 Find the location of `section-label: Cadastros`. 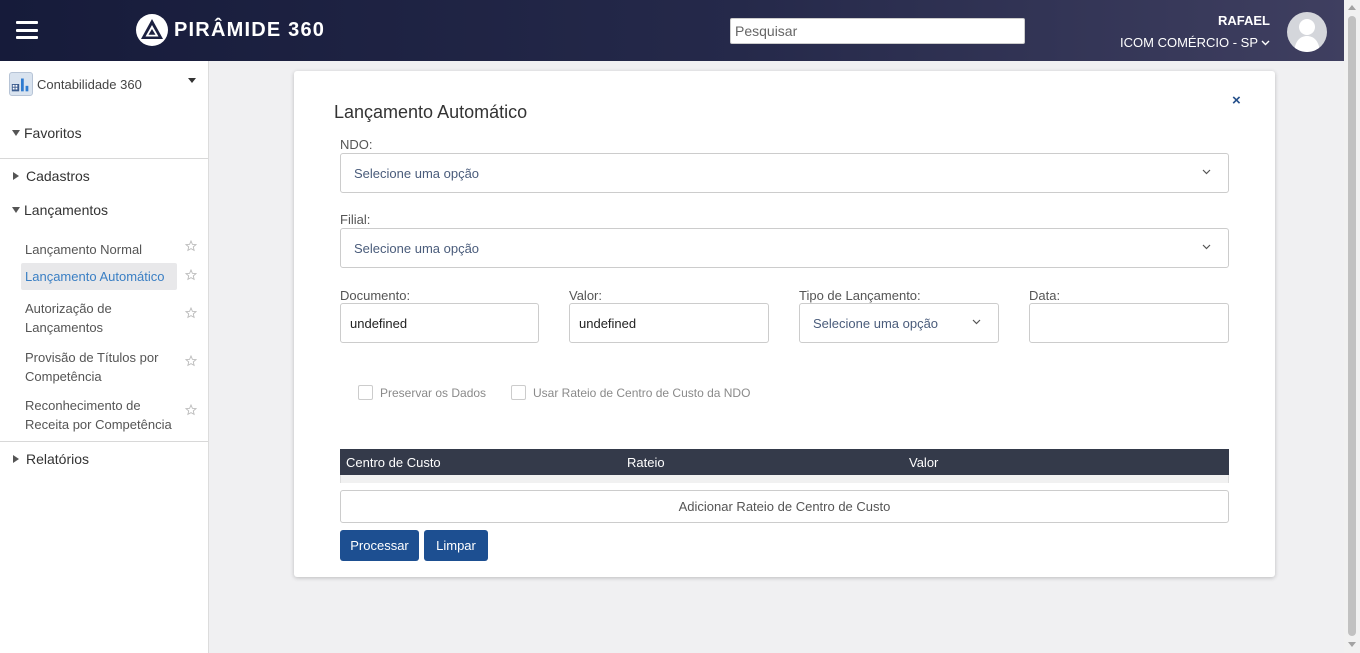

section-label: Cadastros is located at coordinates (58, 176).